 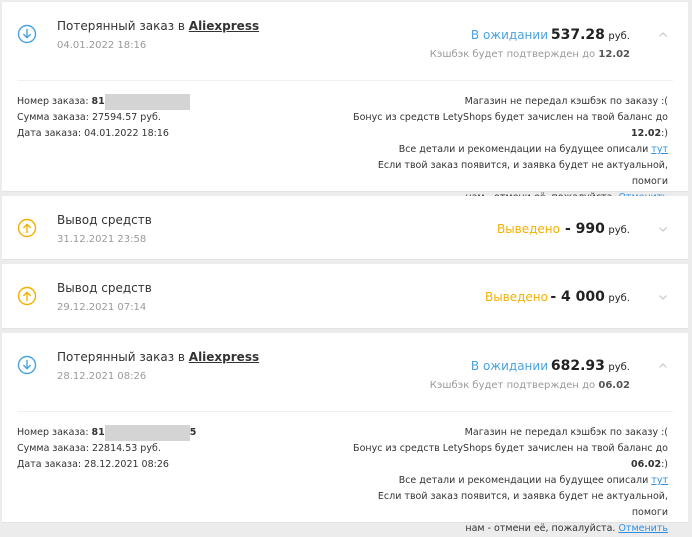 What do you see at coordinates (93, 133) in the screenshot?
I see `order-date: Дата заказа: 04.01.2022 18:16` at bounding box center [93, 133].